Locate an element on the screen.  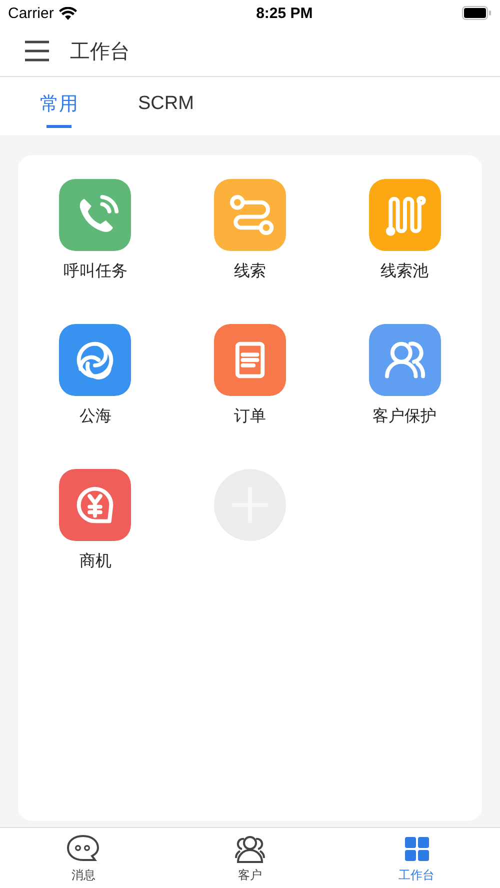
tab: SCRM is located at coordinates (166, 106).